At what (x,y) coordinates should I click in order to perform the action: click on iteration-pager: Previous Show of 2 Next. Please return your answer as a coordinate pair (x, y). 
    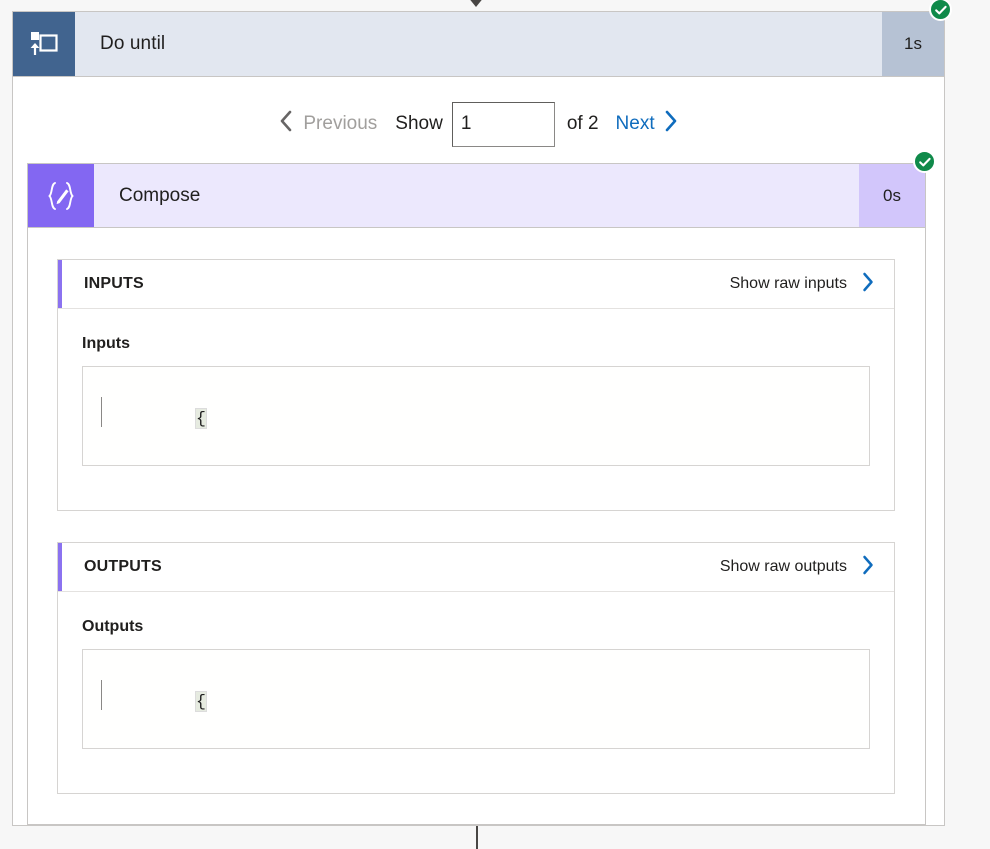
    Looking at the image, I should click on (478, 124).